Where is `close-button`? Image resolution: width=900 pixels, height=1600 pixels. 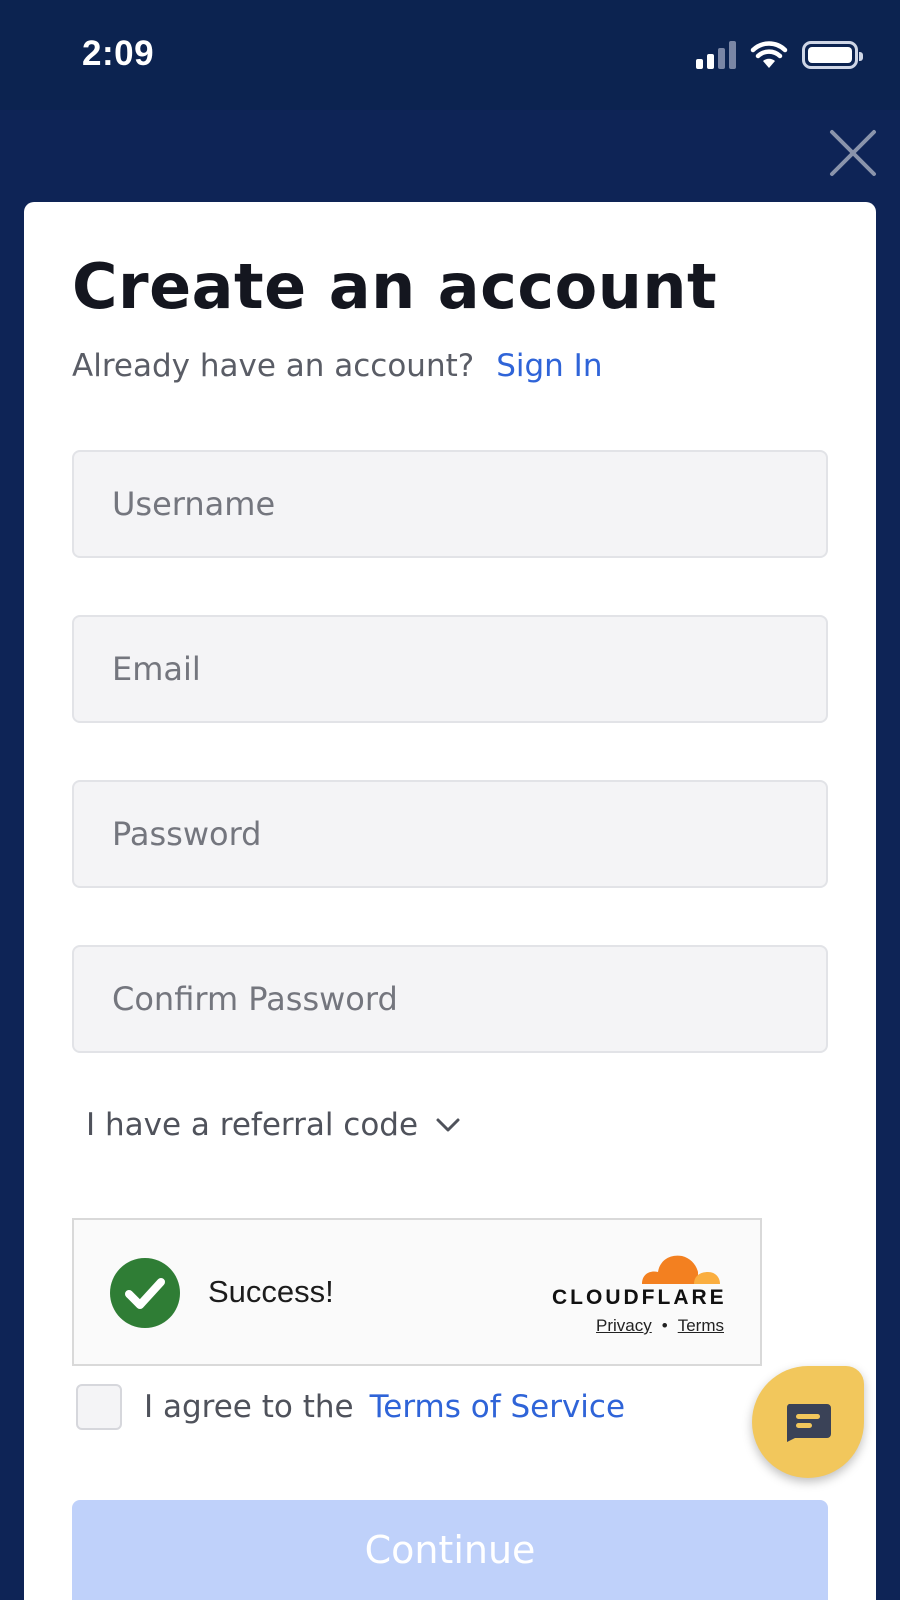 close-button is located at coordinates (853, 153).